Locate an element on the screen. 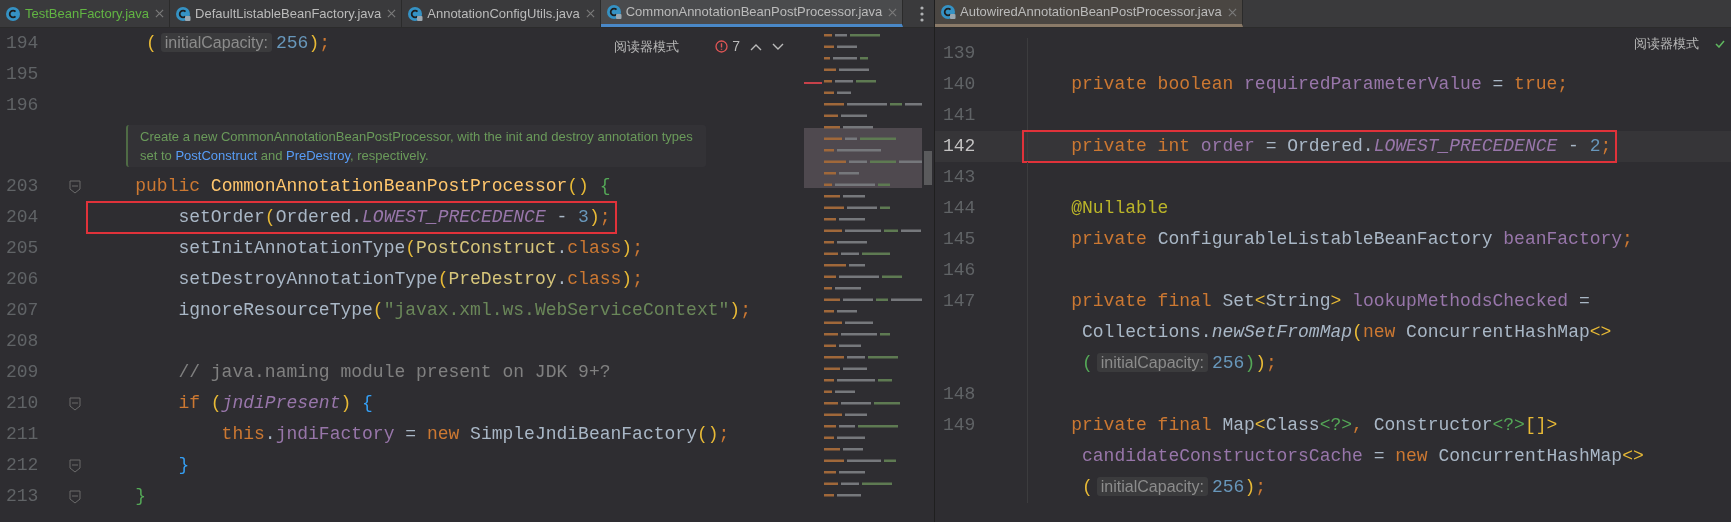  code-line: setInitAnnotationType(PostConstruct.class); is located at coordinates (410, 248).